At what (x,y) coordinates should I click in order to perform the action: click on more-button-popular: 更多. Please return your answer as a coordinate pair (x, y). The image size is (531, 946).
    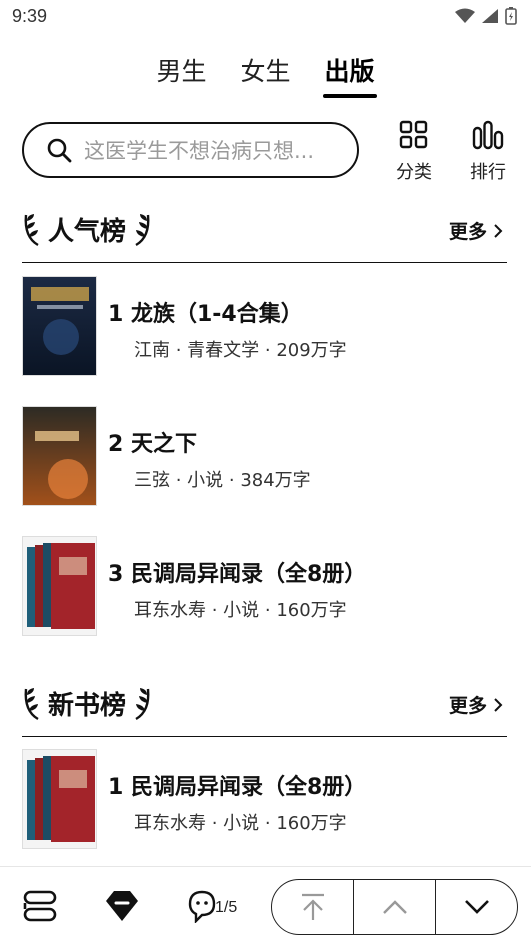
    Looking at the image, I should click on (476, 230).